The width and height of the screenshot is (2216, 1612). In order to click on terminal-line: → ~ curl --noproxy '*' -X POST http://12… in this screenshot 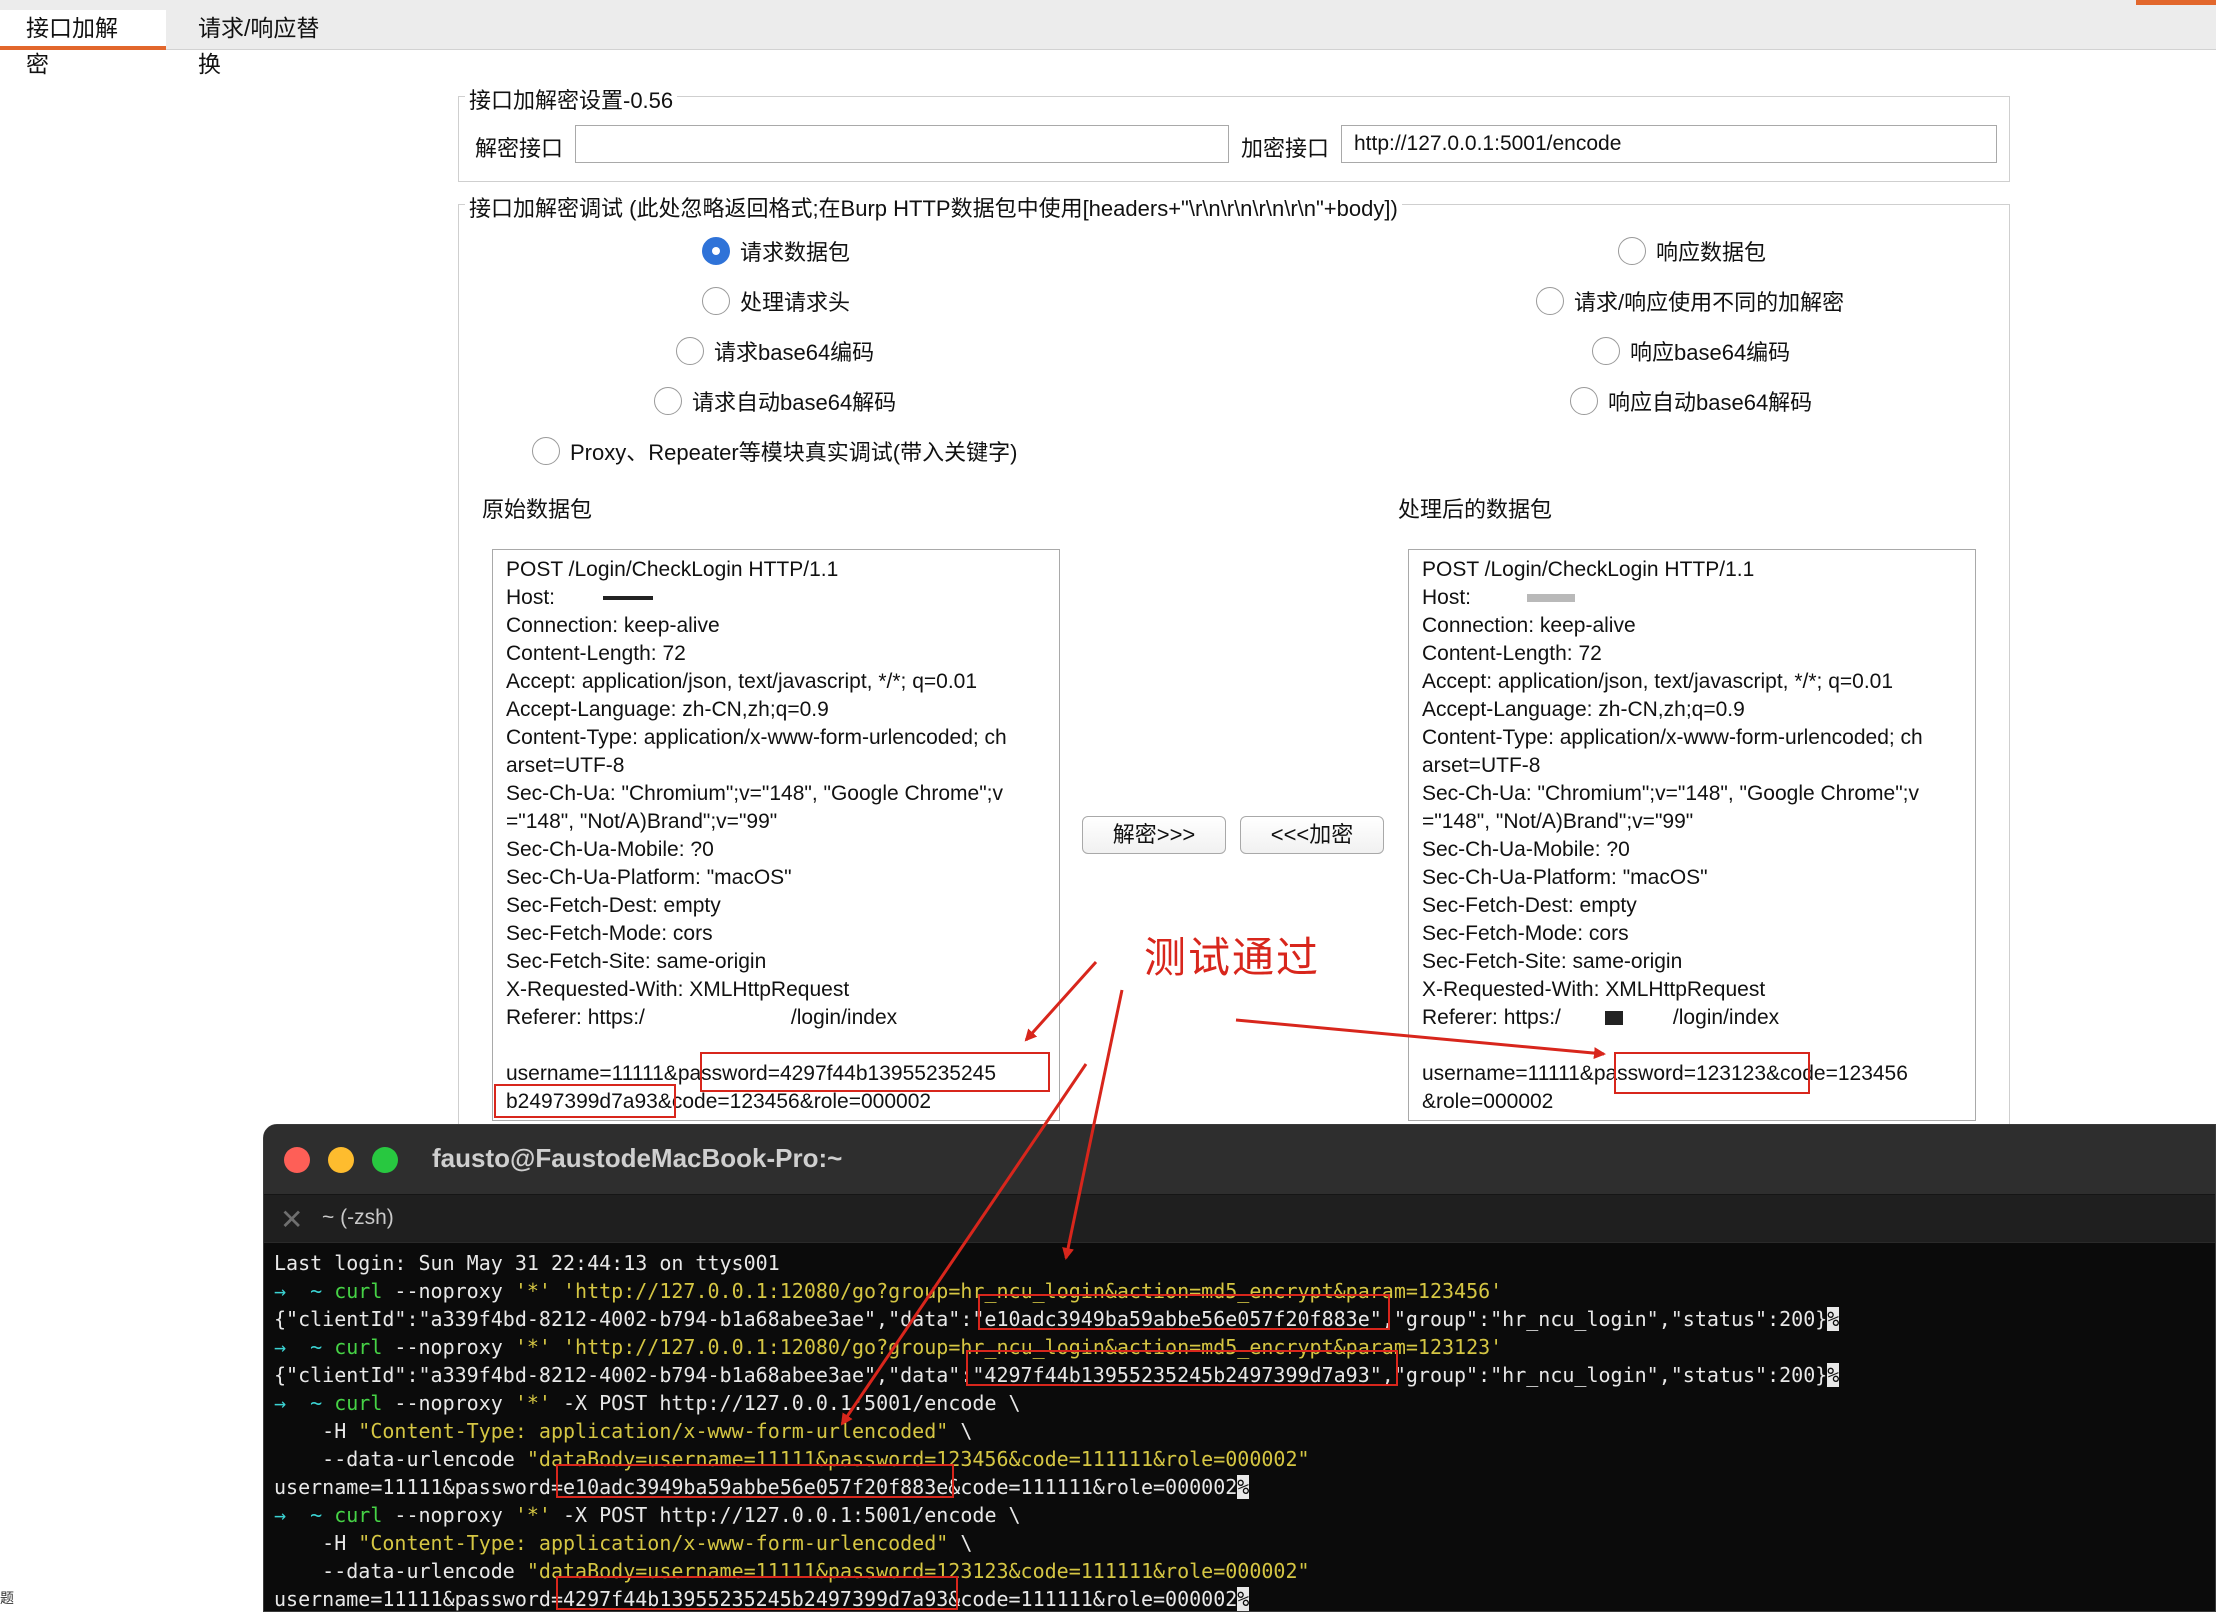, I will do `click(1244, 1515)`.